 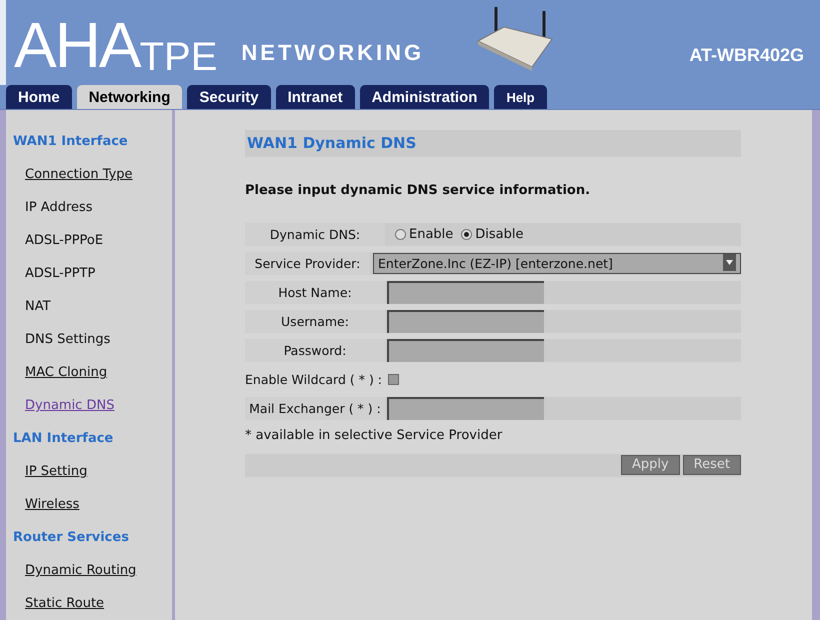 I want to click on sidebar-link: ADSL-PPTP, so click(x=98, y=280).